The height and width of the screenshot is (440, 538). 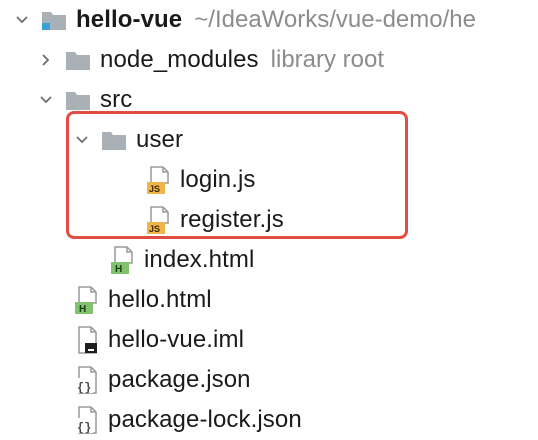 I want to click on project-name: hello-vue, so click(x=129, y=19).